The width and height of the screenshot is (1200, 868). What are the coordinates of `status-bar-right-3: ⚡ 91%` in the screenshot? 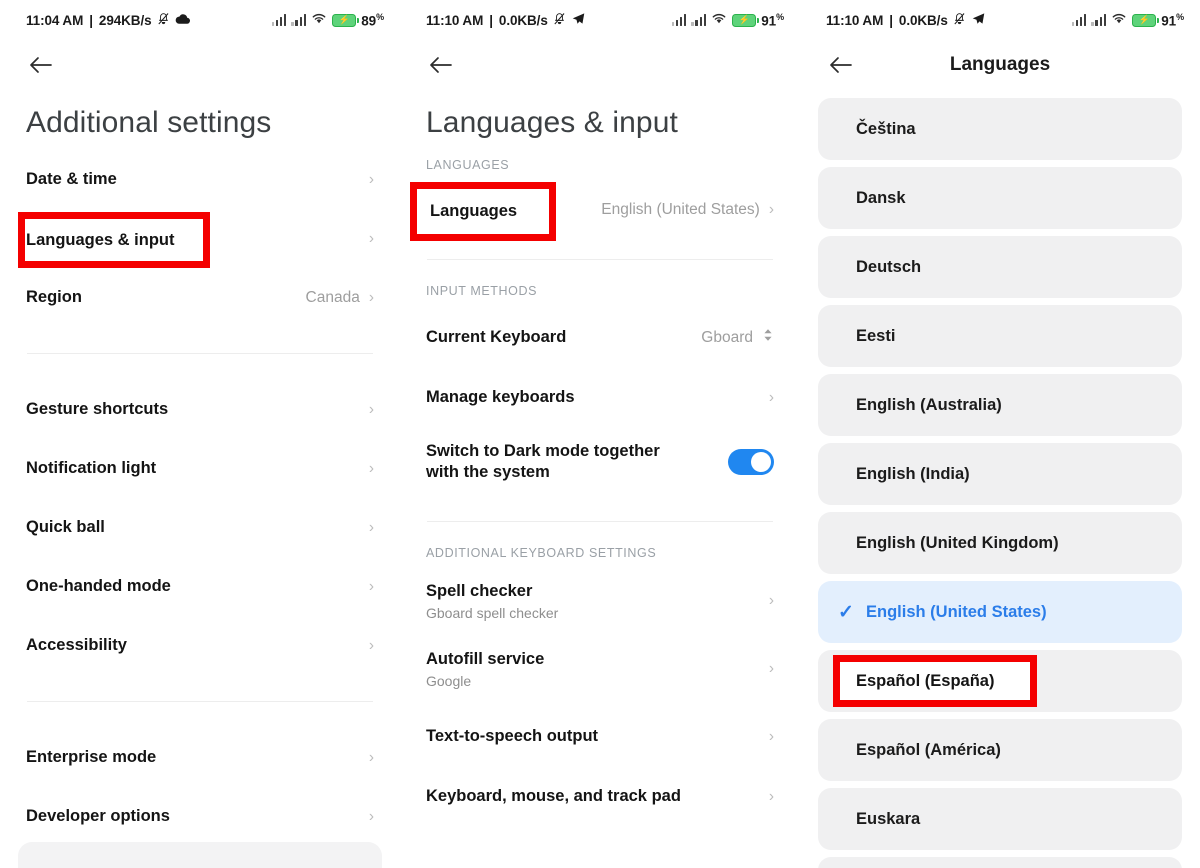 It's located at (1127, 20).